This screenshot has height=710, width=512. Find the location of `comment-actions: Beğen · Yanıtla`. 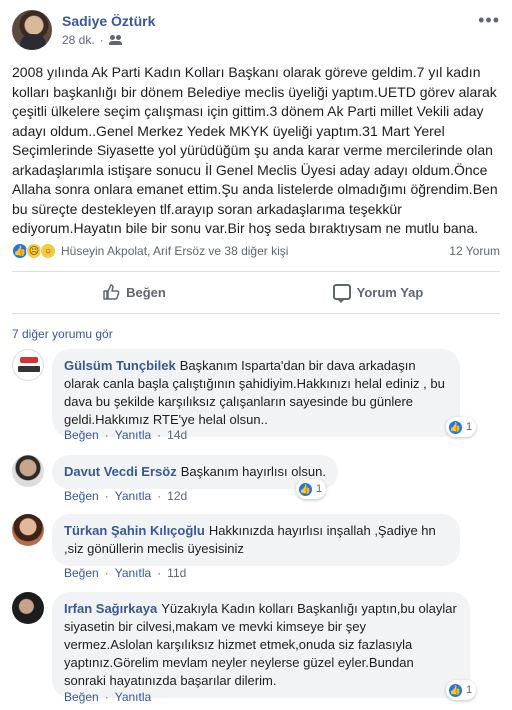

comment-actions: Beğen · Yanıtla is located at coordinates (108, 697).